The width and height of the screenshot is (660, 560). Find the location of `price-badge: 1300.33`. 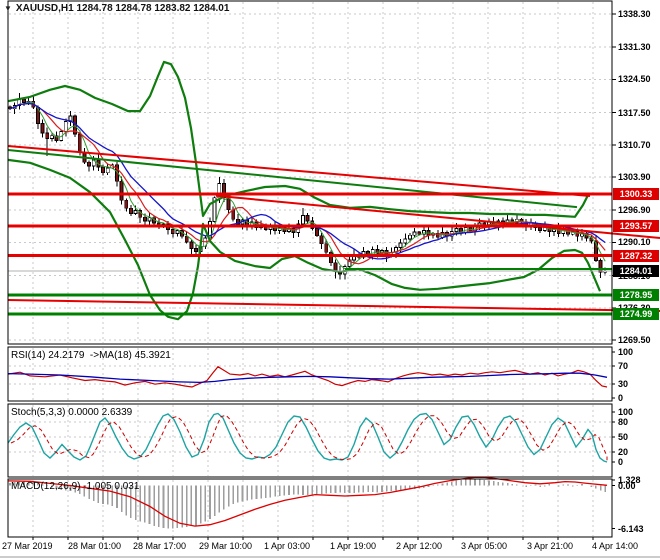

price-badge: 1300.33 is located at coordinates (636, 194).